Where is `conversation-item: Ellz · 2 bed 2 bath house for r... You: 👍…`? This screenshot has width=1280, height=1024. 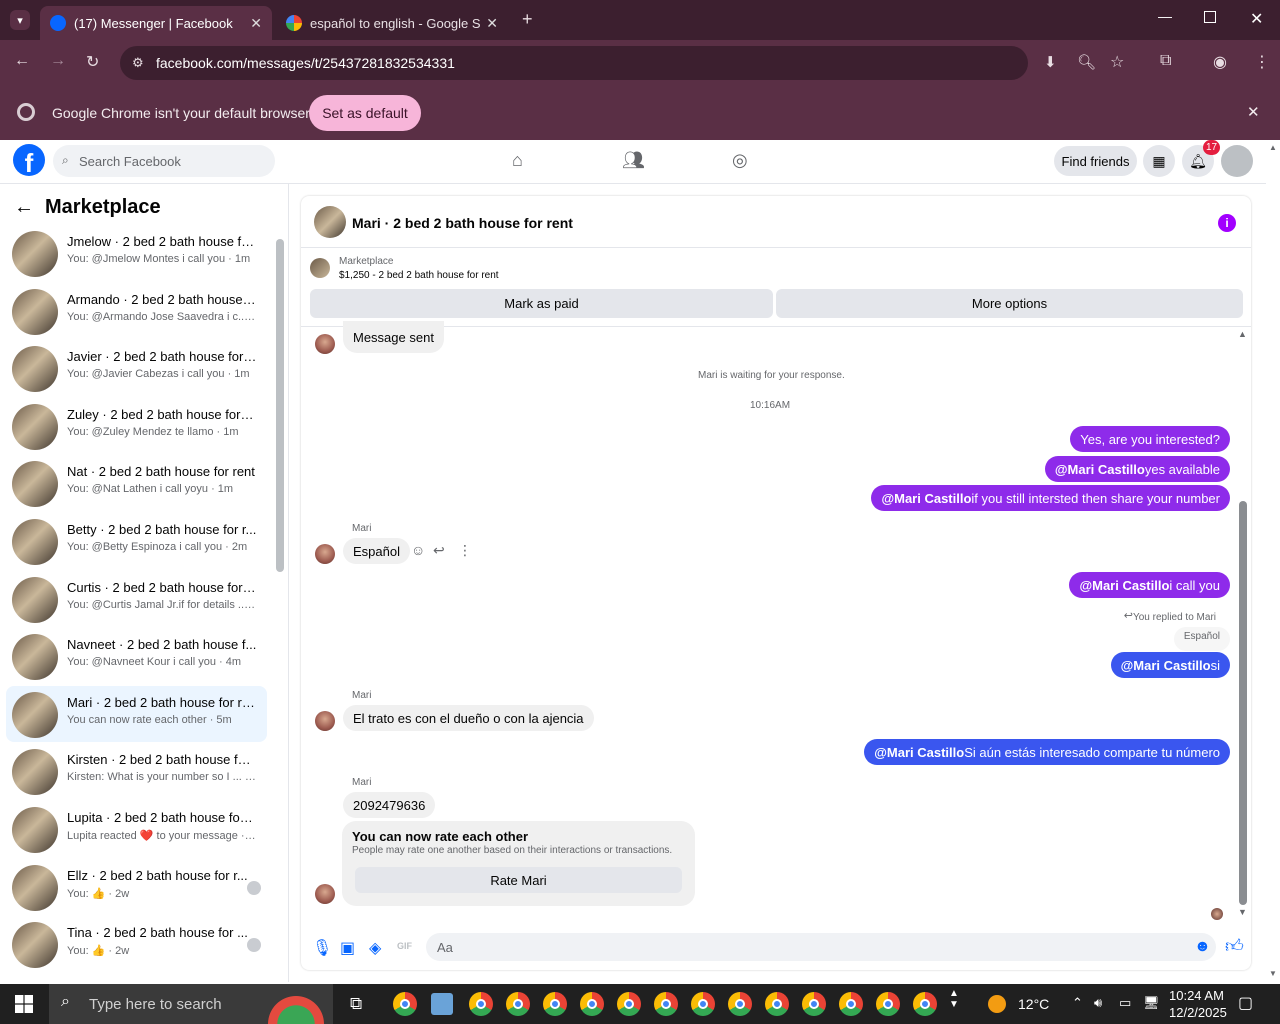
conversation-item: Ellz · 2 bed 2 bath house for r... You: 👍… is located at coordinates (136, 887).